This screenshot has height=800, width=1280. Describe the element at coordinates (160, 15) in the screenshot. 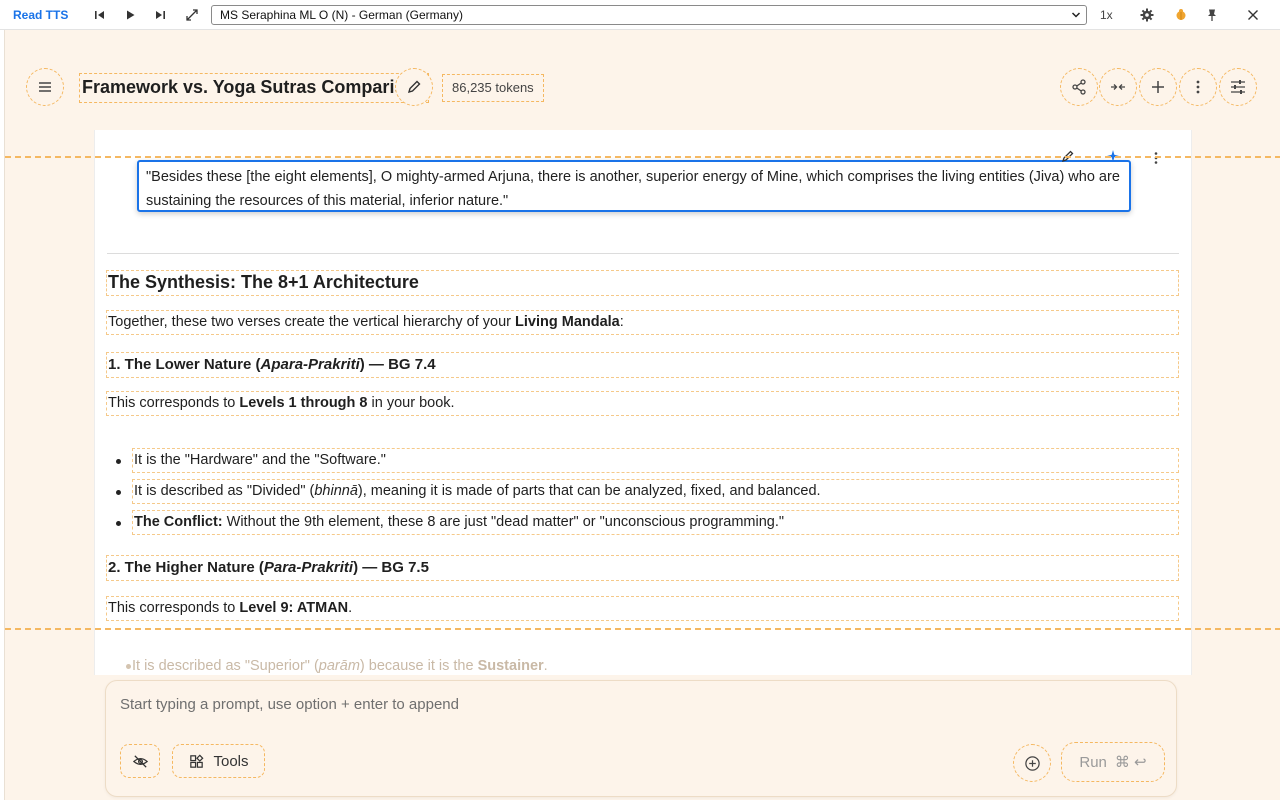

I see `skip-forward-icon` at that location.